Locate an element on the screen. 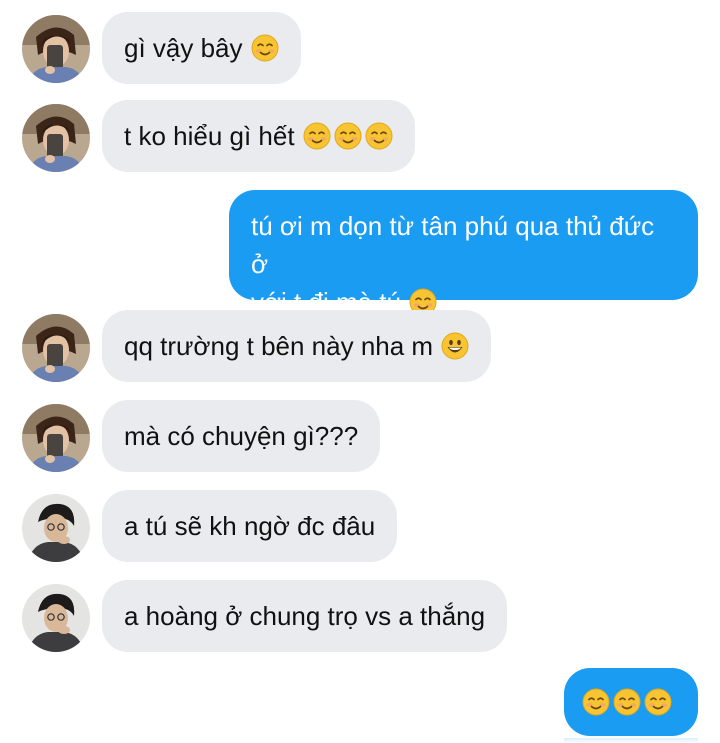  message-bubble is located at coordinates (631, 702).